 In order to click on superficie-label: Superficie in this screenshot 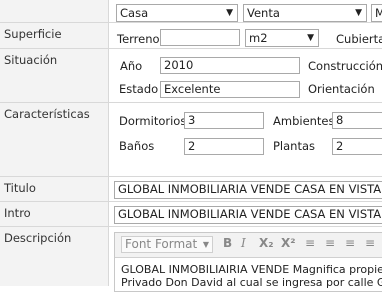, I will do `click(33, 34)`.